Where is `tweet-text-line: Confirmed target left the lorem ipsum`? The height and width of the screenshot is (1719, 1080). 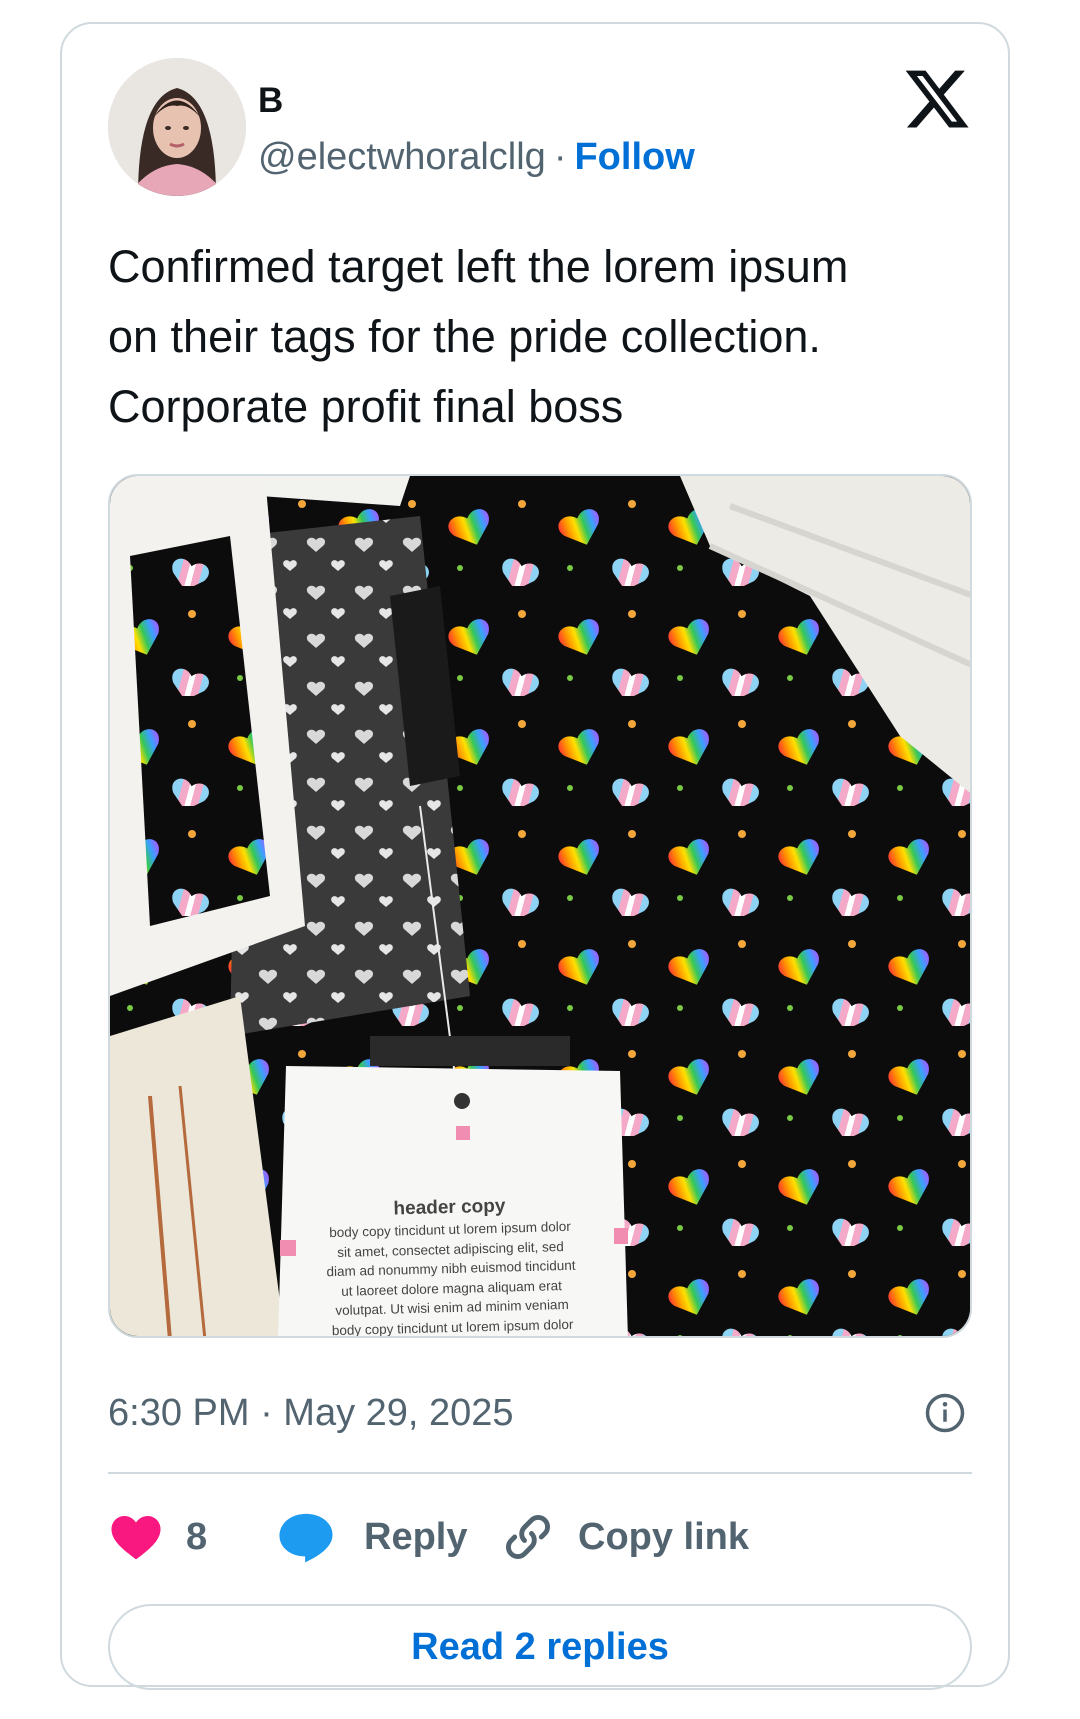 tweet-text-line: Confirmed target left the lorem ipsum is located at coordinates (478, 266).